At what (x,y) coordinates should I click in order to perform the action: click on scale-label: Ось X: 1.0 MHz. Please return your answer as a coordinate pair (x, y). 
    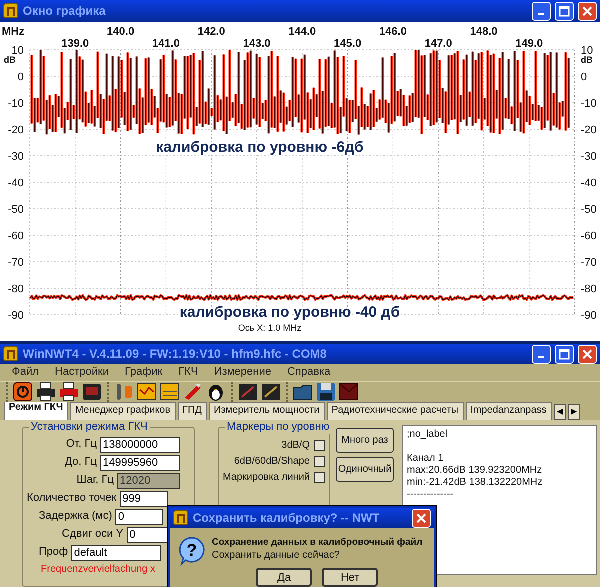
    Looking at the image, I should click on (270, 328).